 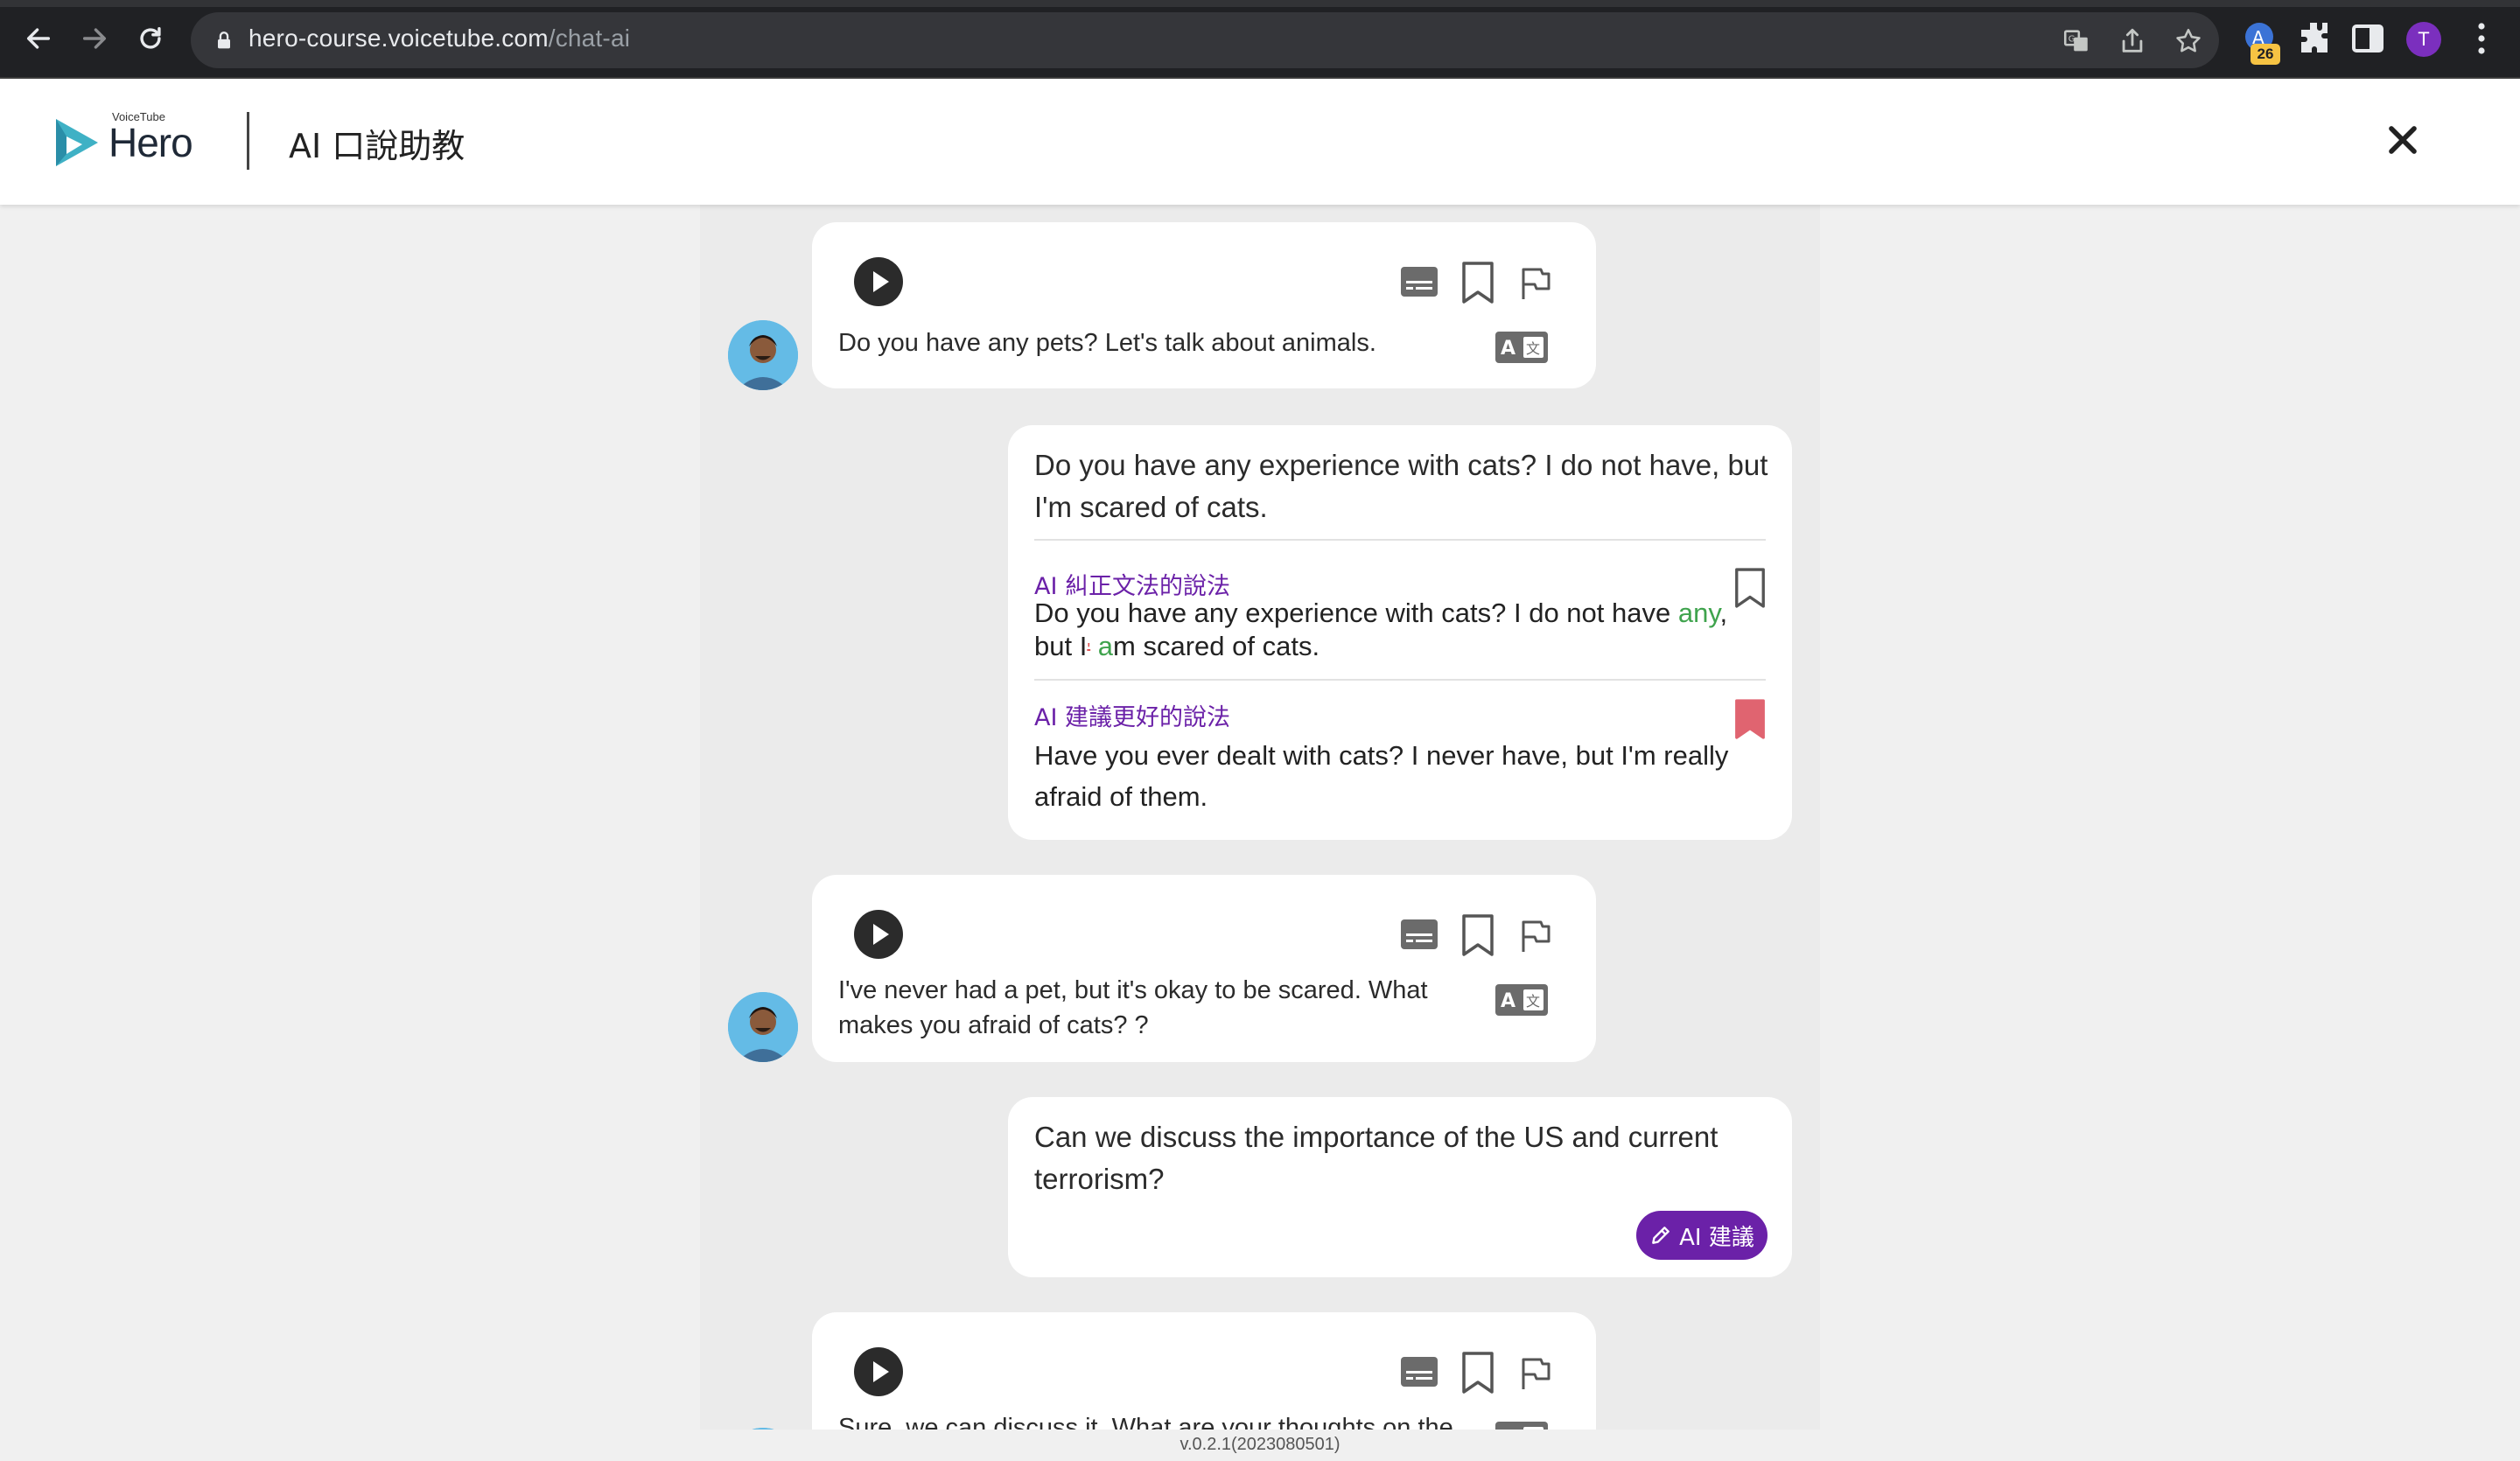 I want to click on correction-segment: m scared of cats., so click(x=1216, y=646).